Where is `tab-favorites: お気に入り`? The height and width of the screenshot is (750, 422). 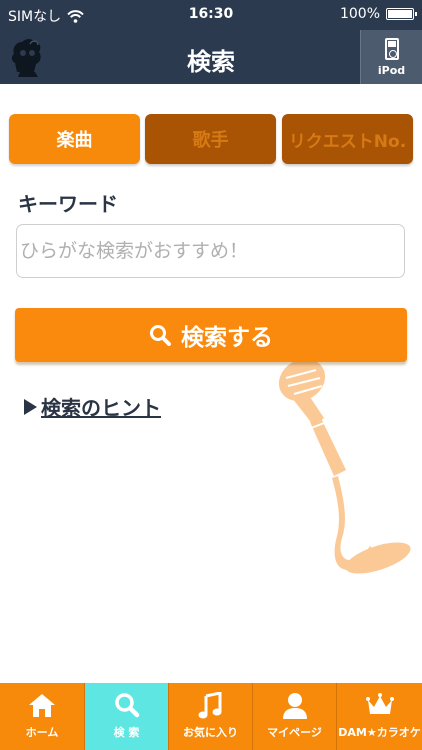
tab-favorites: お気に入り is located at coordinates (210, 716).